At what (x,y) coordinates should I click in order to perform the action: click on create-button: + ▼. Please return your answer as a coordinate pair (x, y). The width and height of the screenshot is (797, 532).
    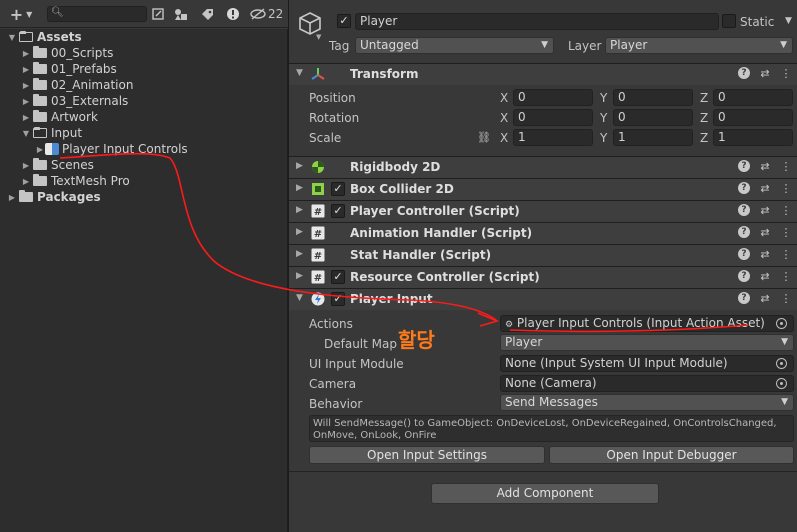
    Looking at the image, I should click on (21, 14).